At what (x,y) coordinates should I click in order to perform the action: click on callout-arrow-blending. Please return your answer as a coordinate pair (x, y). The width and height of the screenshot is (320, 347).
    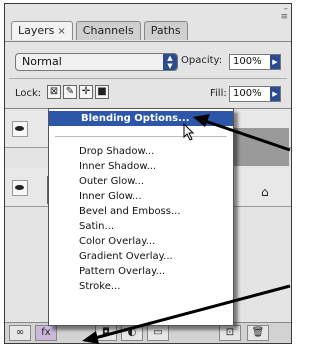
    Looking at the image, I should click on (247, 135).